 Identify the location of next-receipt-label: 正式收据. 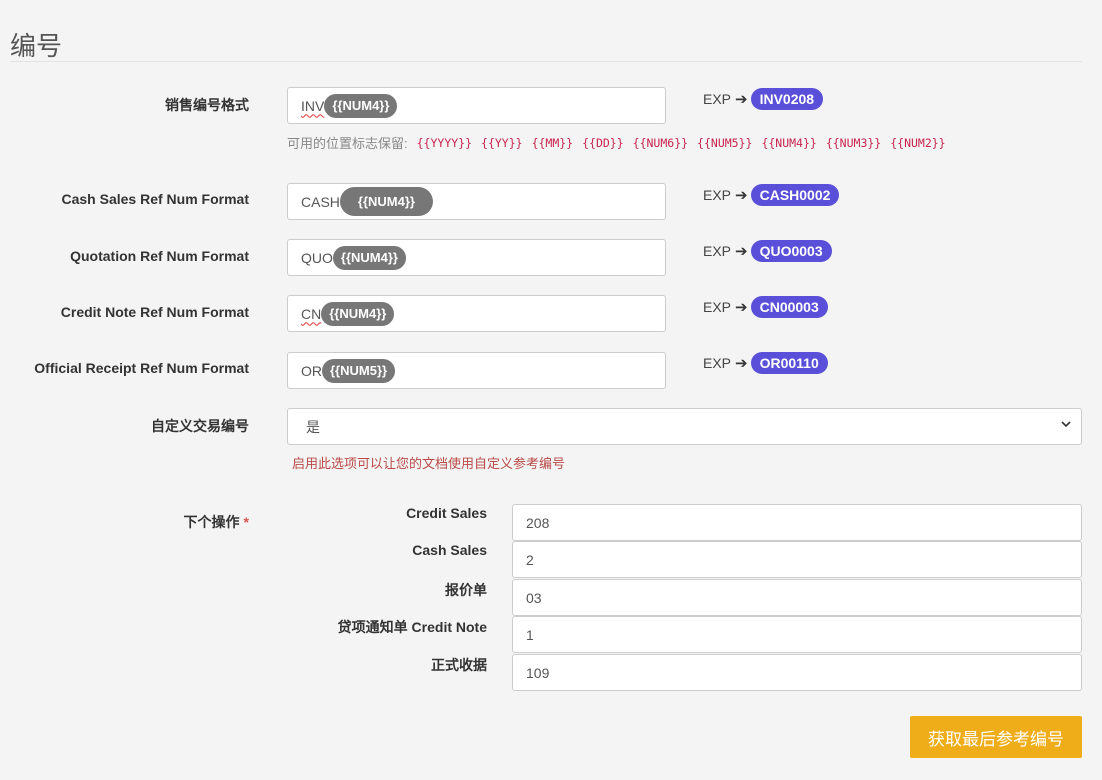
(459, 665).